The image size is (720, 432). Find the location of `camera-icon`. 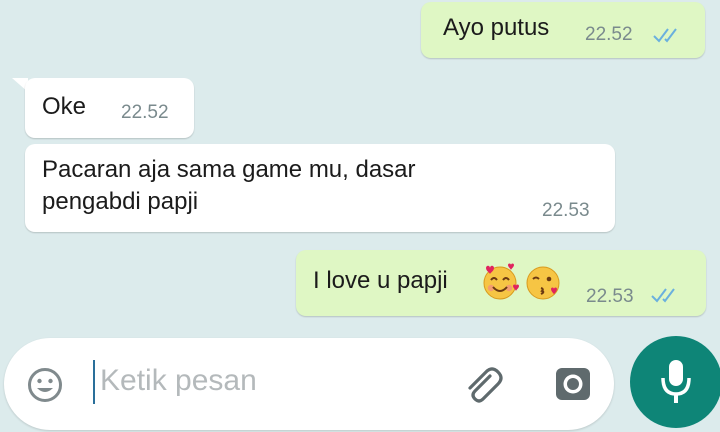

camera-icon is located at coordinates (573, 384).